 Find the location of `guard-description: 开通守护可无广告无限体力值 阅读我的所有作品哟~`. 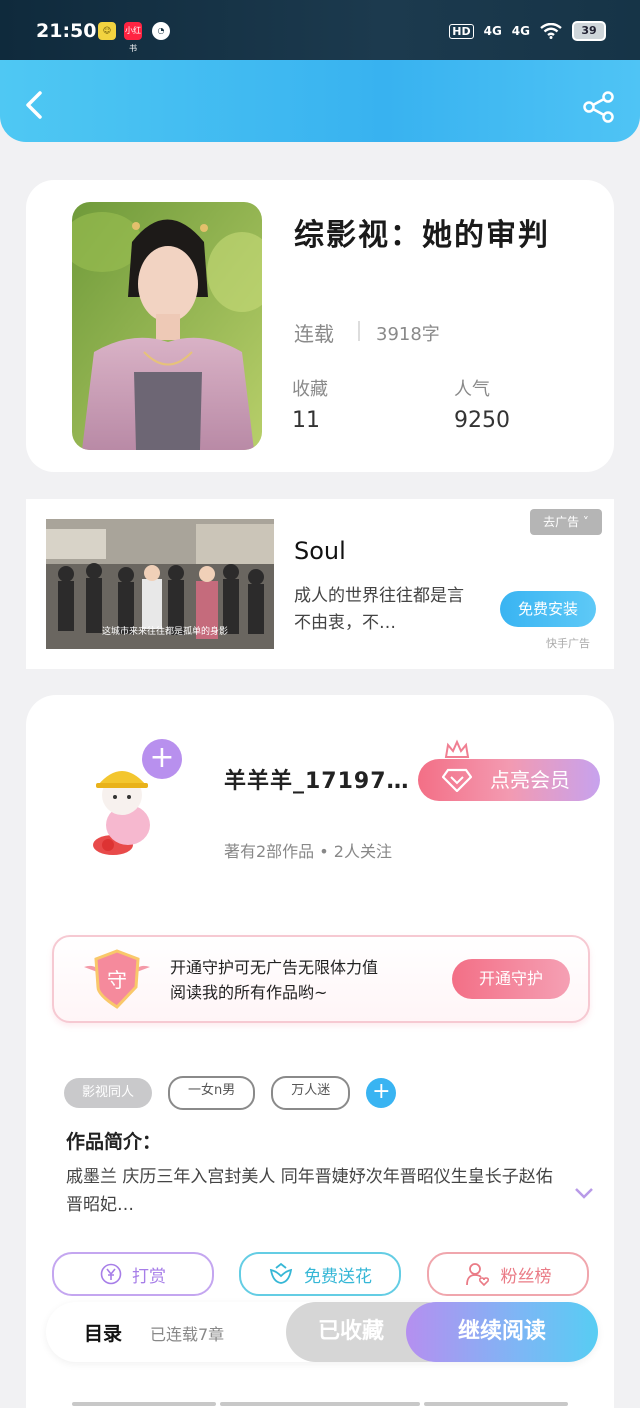

guard-description: 开通守护可无广告无限体力值 阅读我的所有作品哟~ is located at coordinates (274, 980).